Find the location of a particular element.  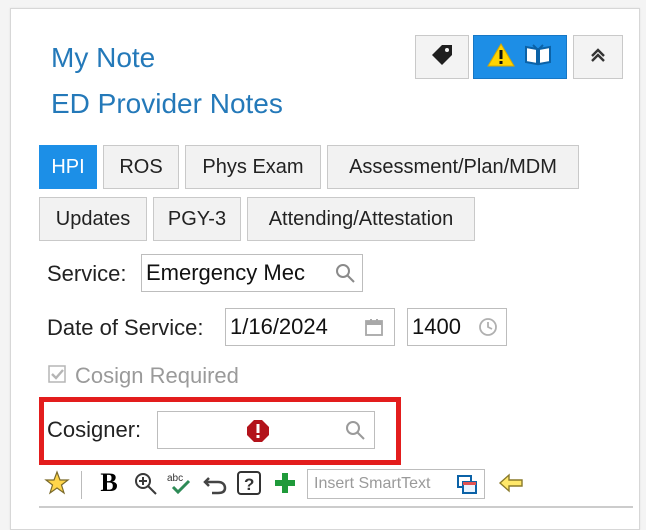

add-icon is located at coordinates (285, 483).